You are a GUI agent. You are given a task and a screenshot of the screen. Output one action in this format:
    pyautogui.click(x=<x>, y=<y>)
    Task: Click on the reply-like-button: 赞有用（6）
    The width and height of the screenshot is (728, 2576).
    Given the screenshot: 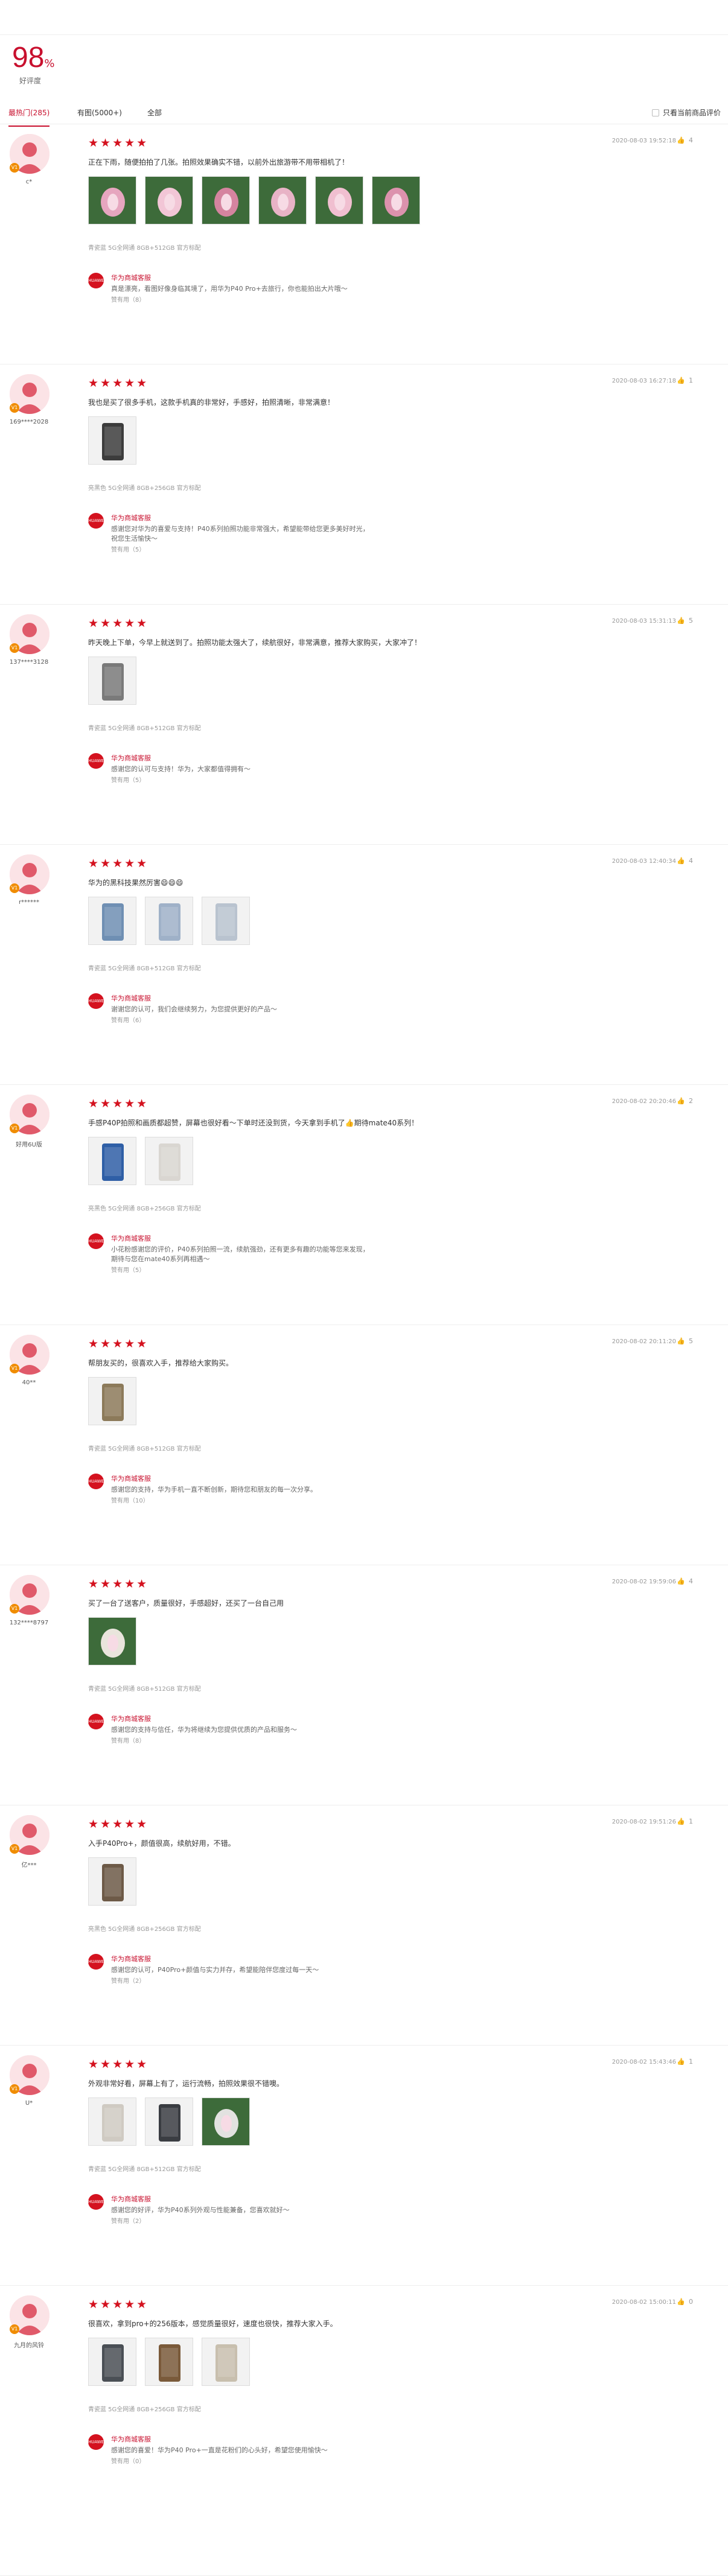 What is the action you would take?
    pyautogui.click(x=128, y=1020)
    